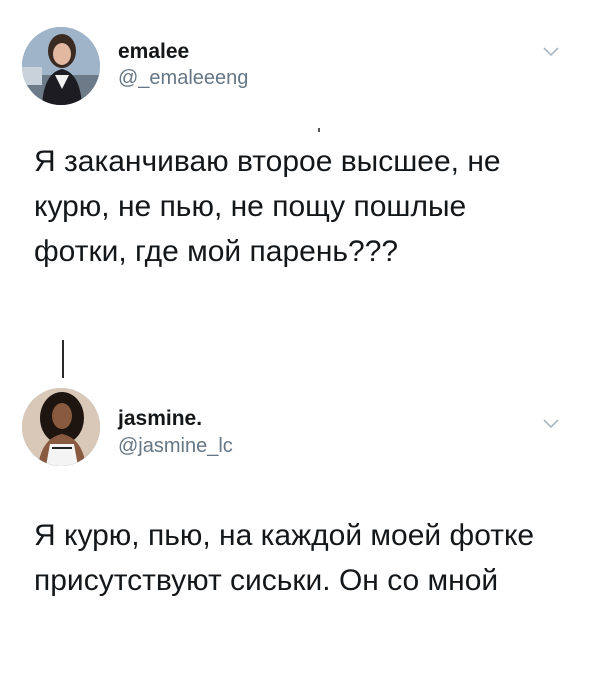 The image size is (600, 674). I want to click on avatar-photo-jasmine, so click(61, 427).